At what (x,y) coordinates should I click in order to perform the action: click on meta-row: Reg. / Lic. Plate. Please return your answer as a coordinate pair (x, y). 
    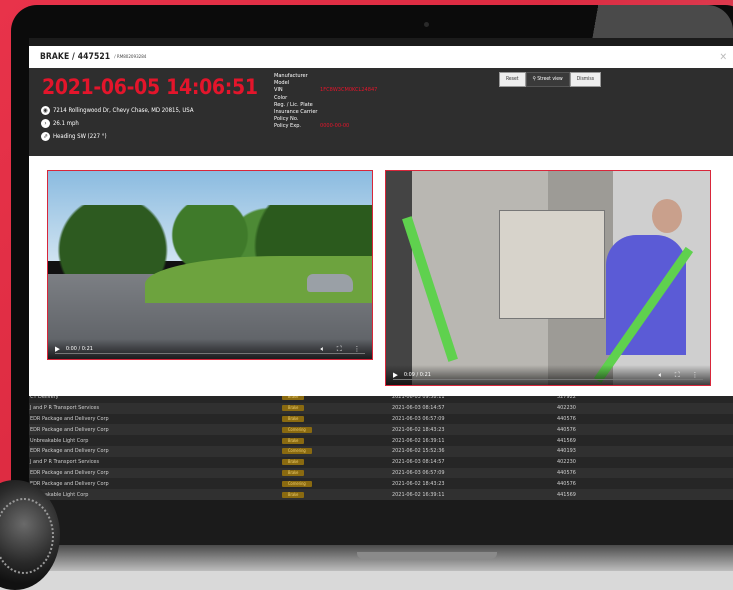
    Looking at the image, I should click on (325, 105).